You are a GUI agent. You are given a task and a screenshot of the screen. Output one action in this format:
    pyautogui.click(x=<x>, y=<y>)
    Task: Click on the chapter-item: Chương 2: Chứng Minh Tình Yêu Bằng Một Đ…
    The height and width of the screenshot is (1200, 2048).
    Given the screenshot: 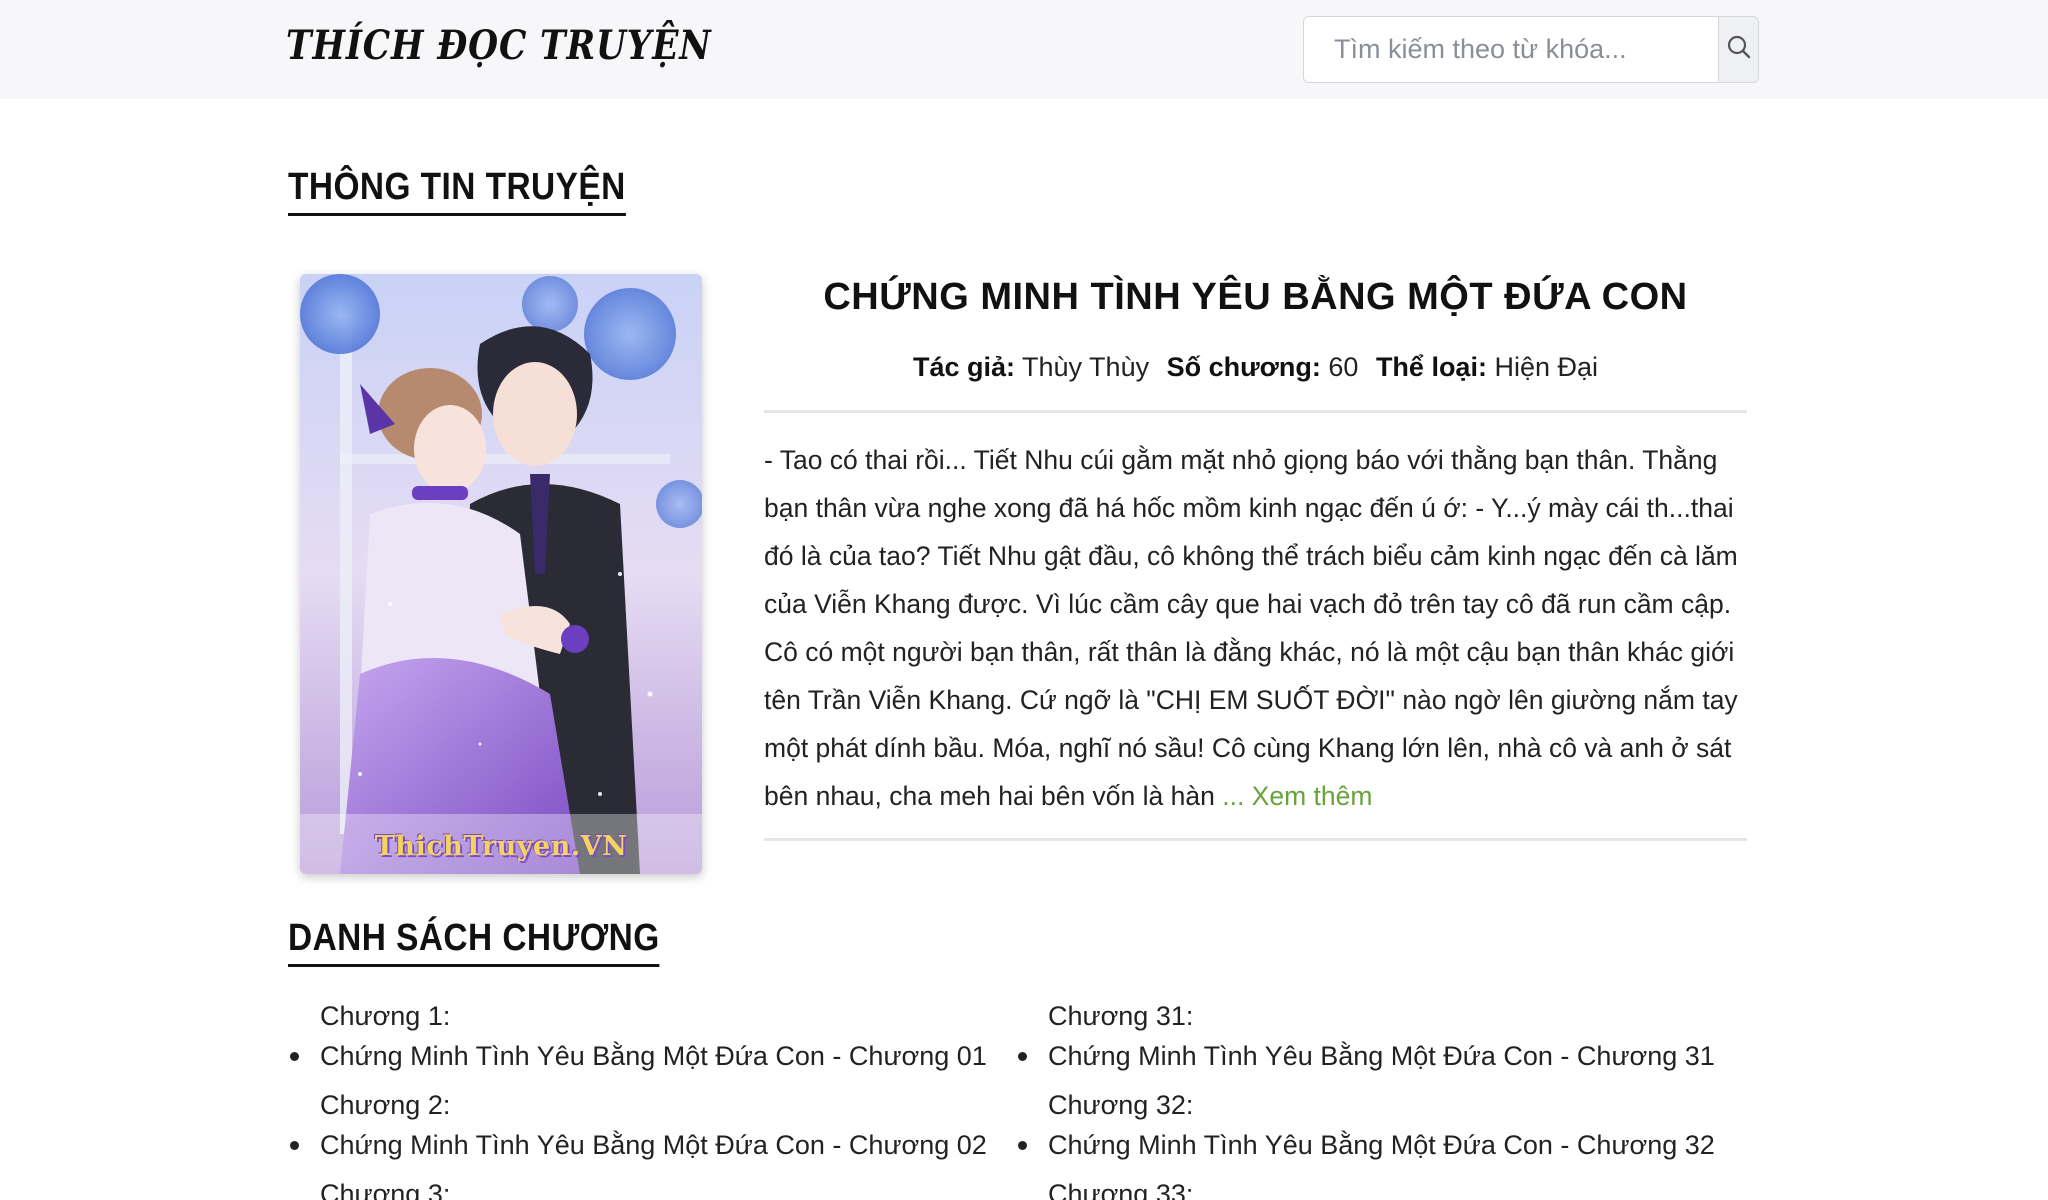 What is the action you would take?
    pyautogui.click(x=652, y=1125)
    